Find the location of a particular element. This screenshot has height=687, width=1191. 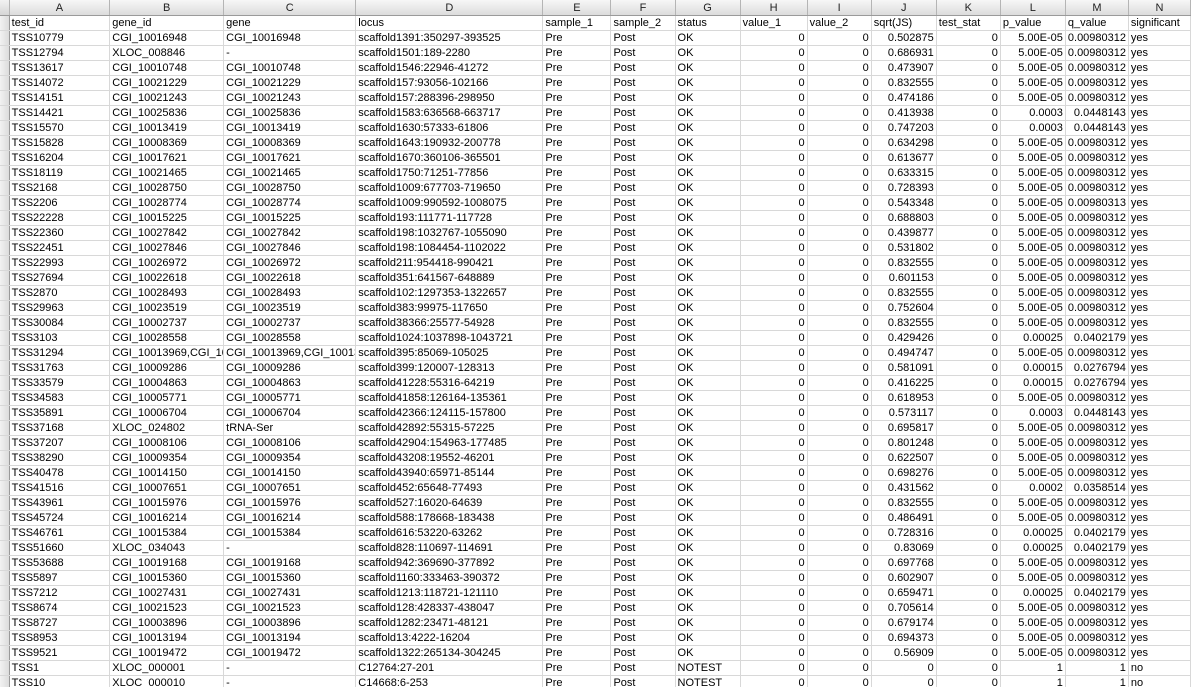

cell-c: CGI_10007651 is located at coordinates (290, 488).